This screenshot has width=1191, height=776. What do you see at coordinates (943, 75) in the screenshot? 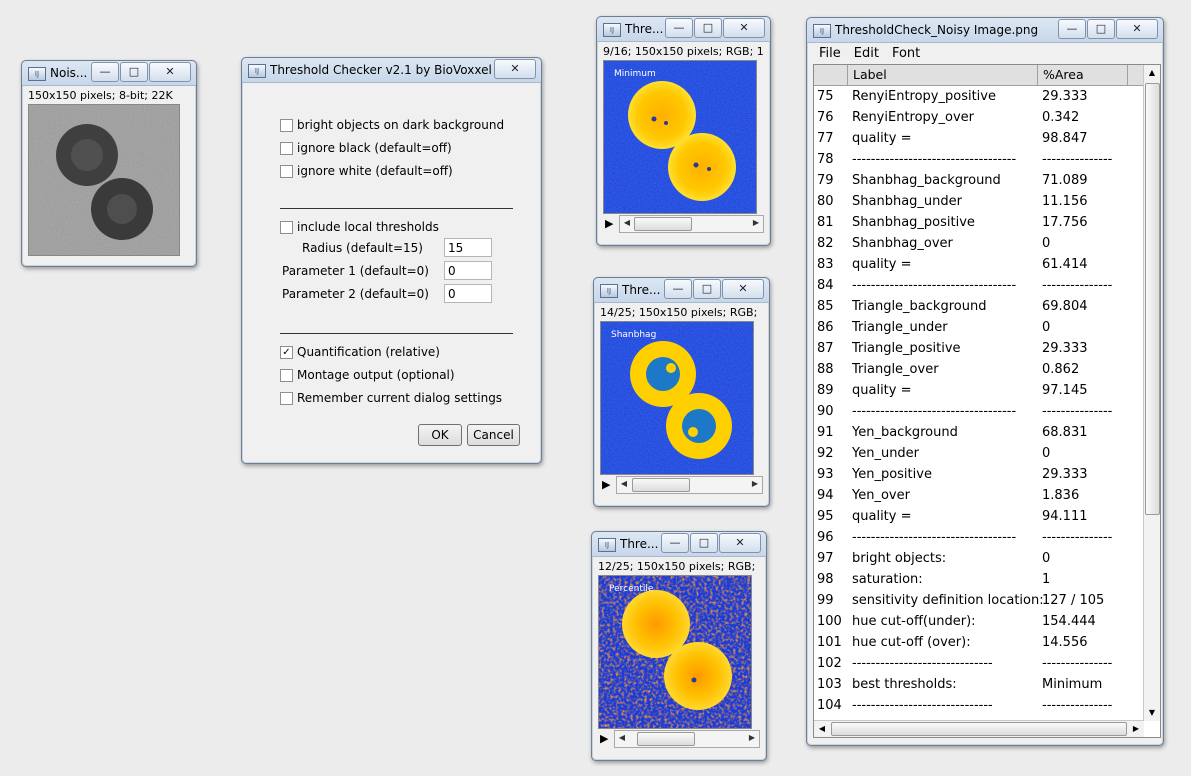
I see `column-header-label: Label` at bounding box center [943, 75].